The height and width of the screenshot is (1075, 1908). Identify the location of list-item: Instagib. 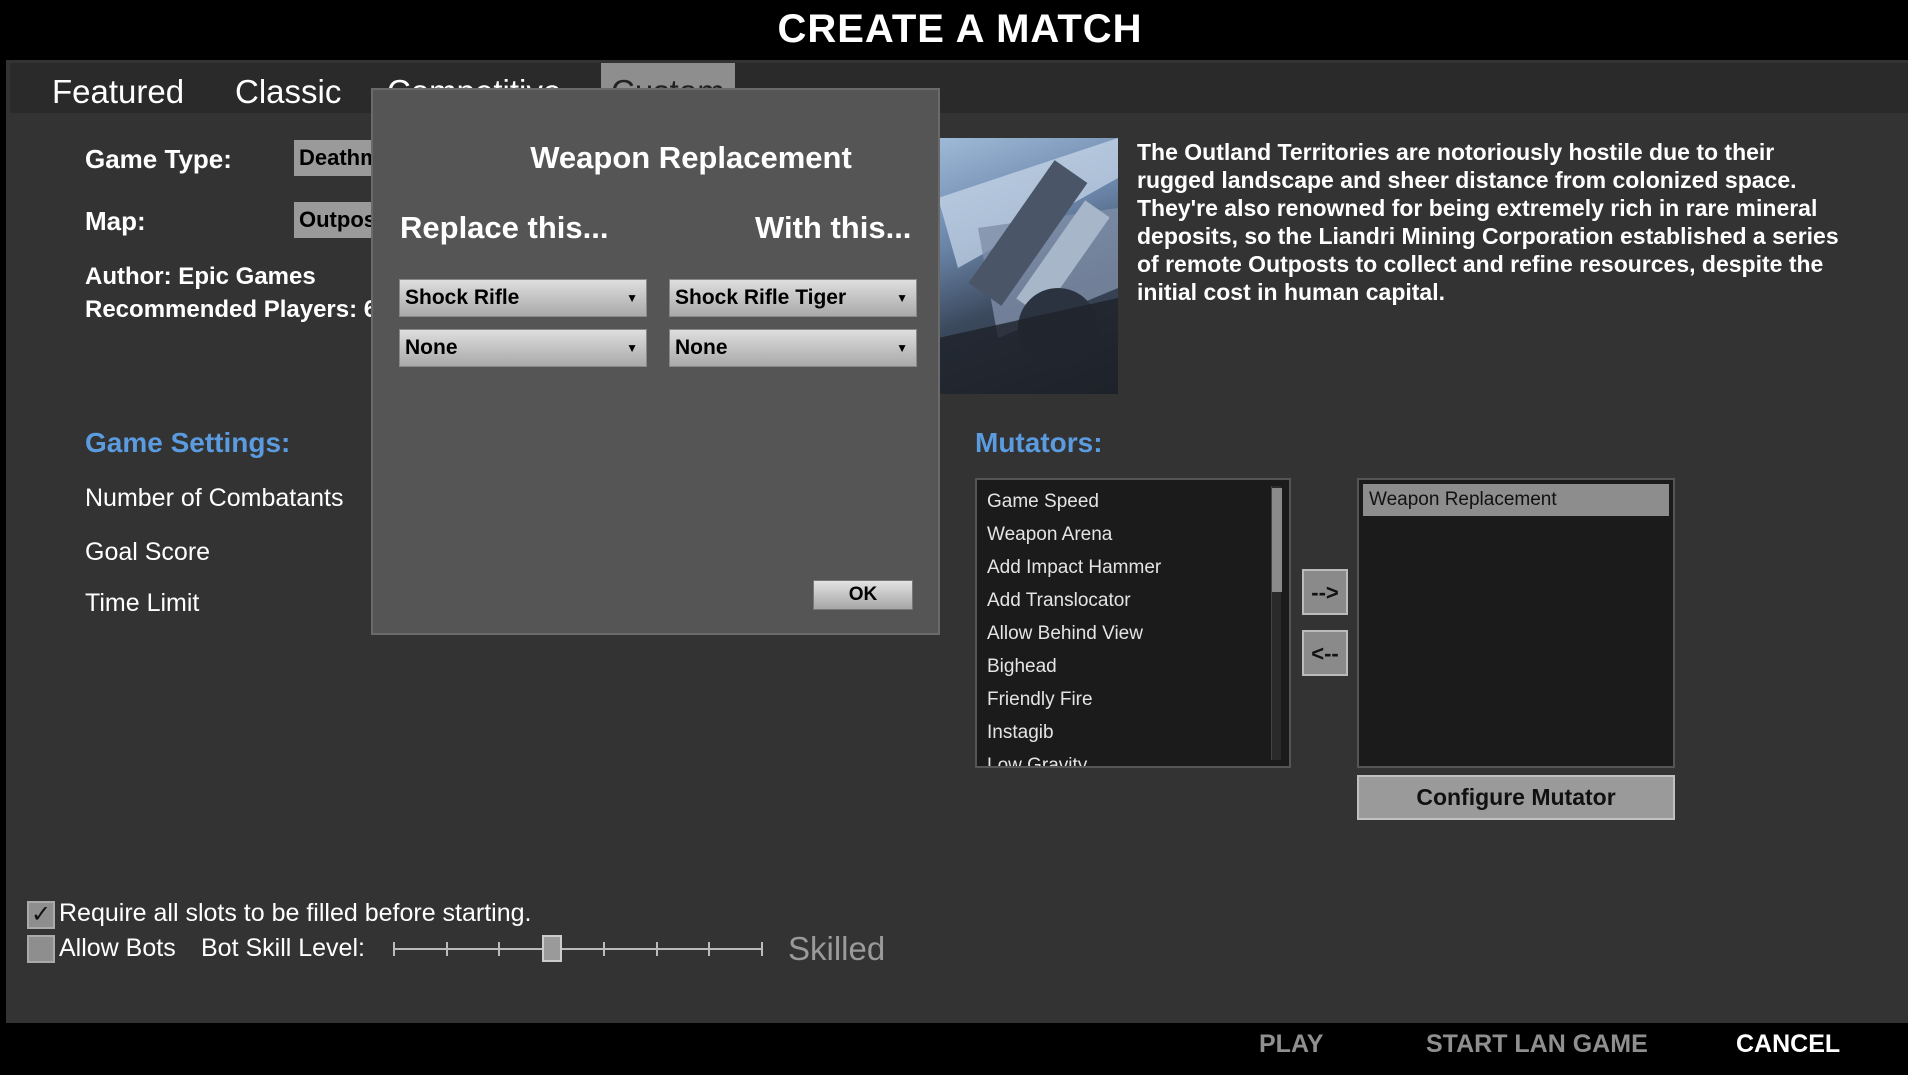
(1133, 732).